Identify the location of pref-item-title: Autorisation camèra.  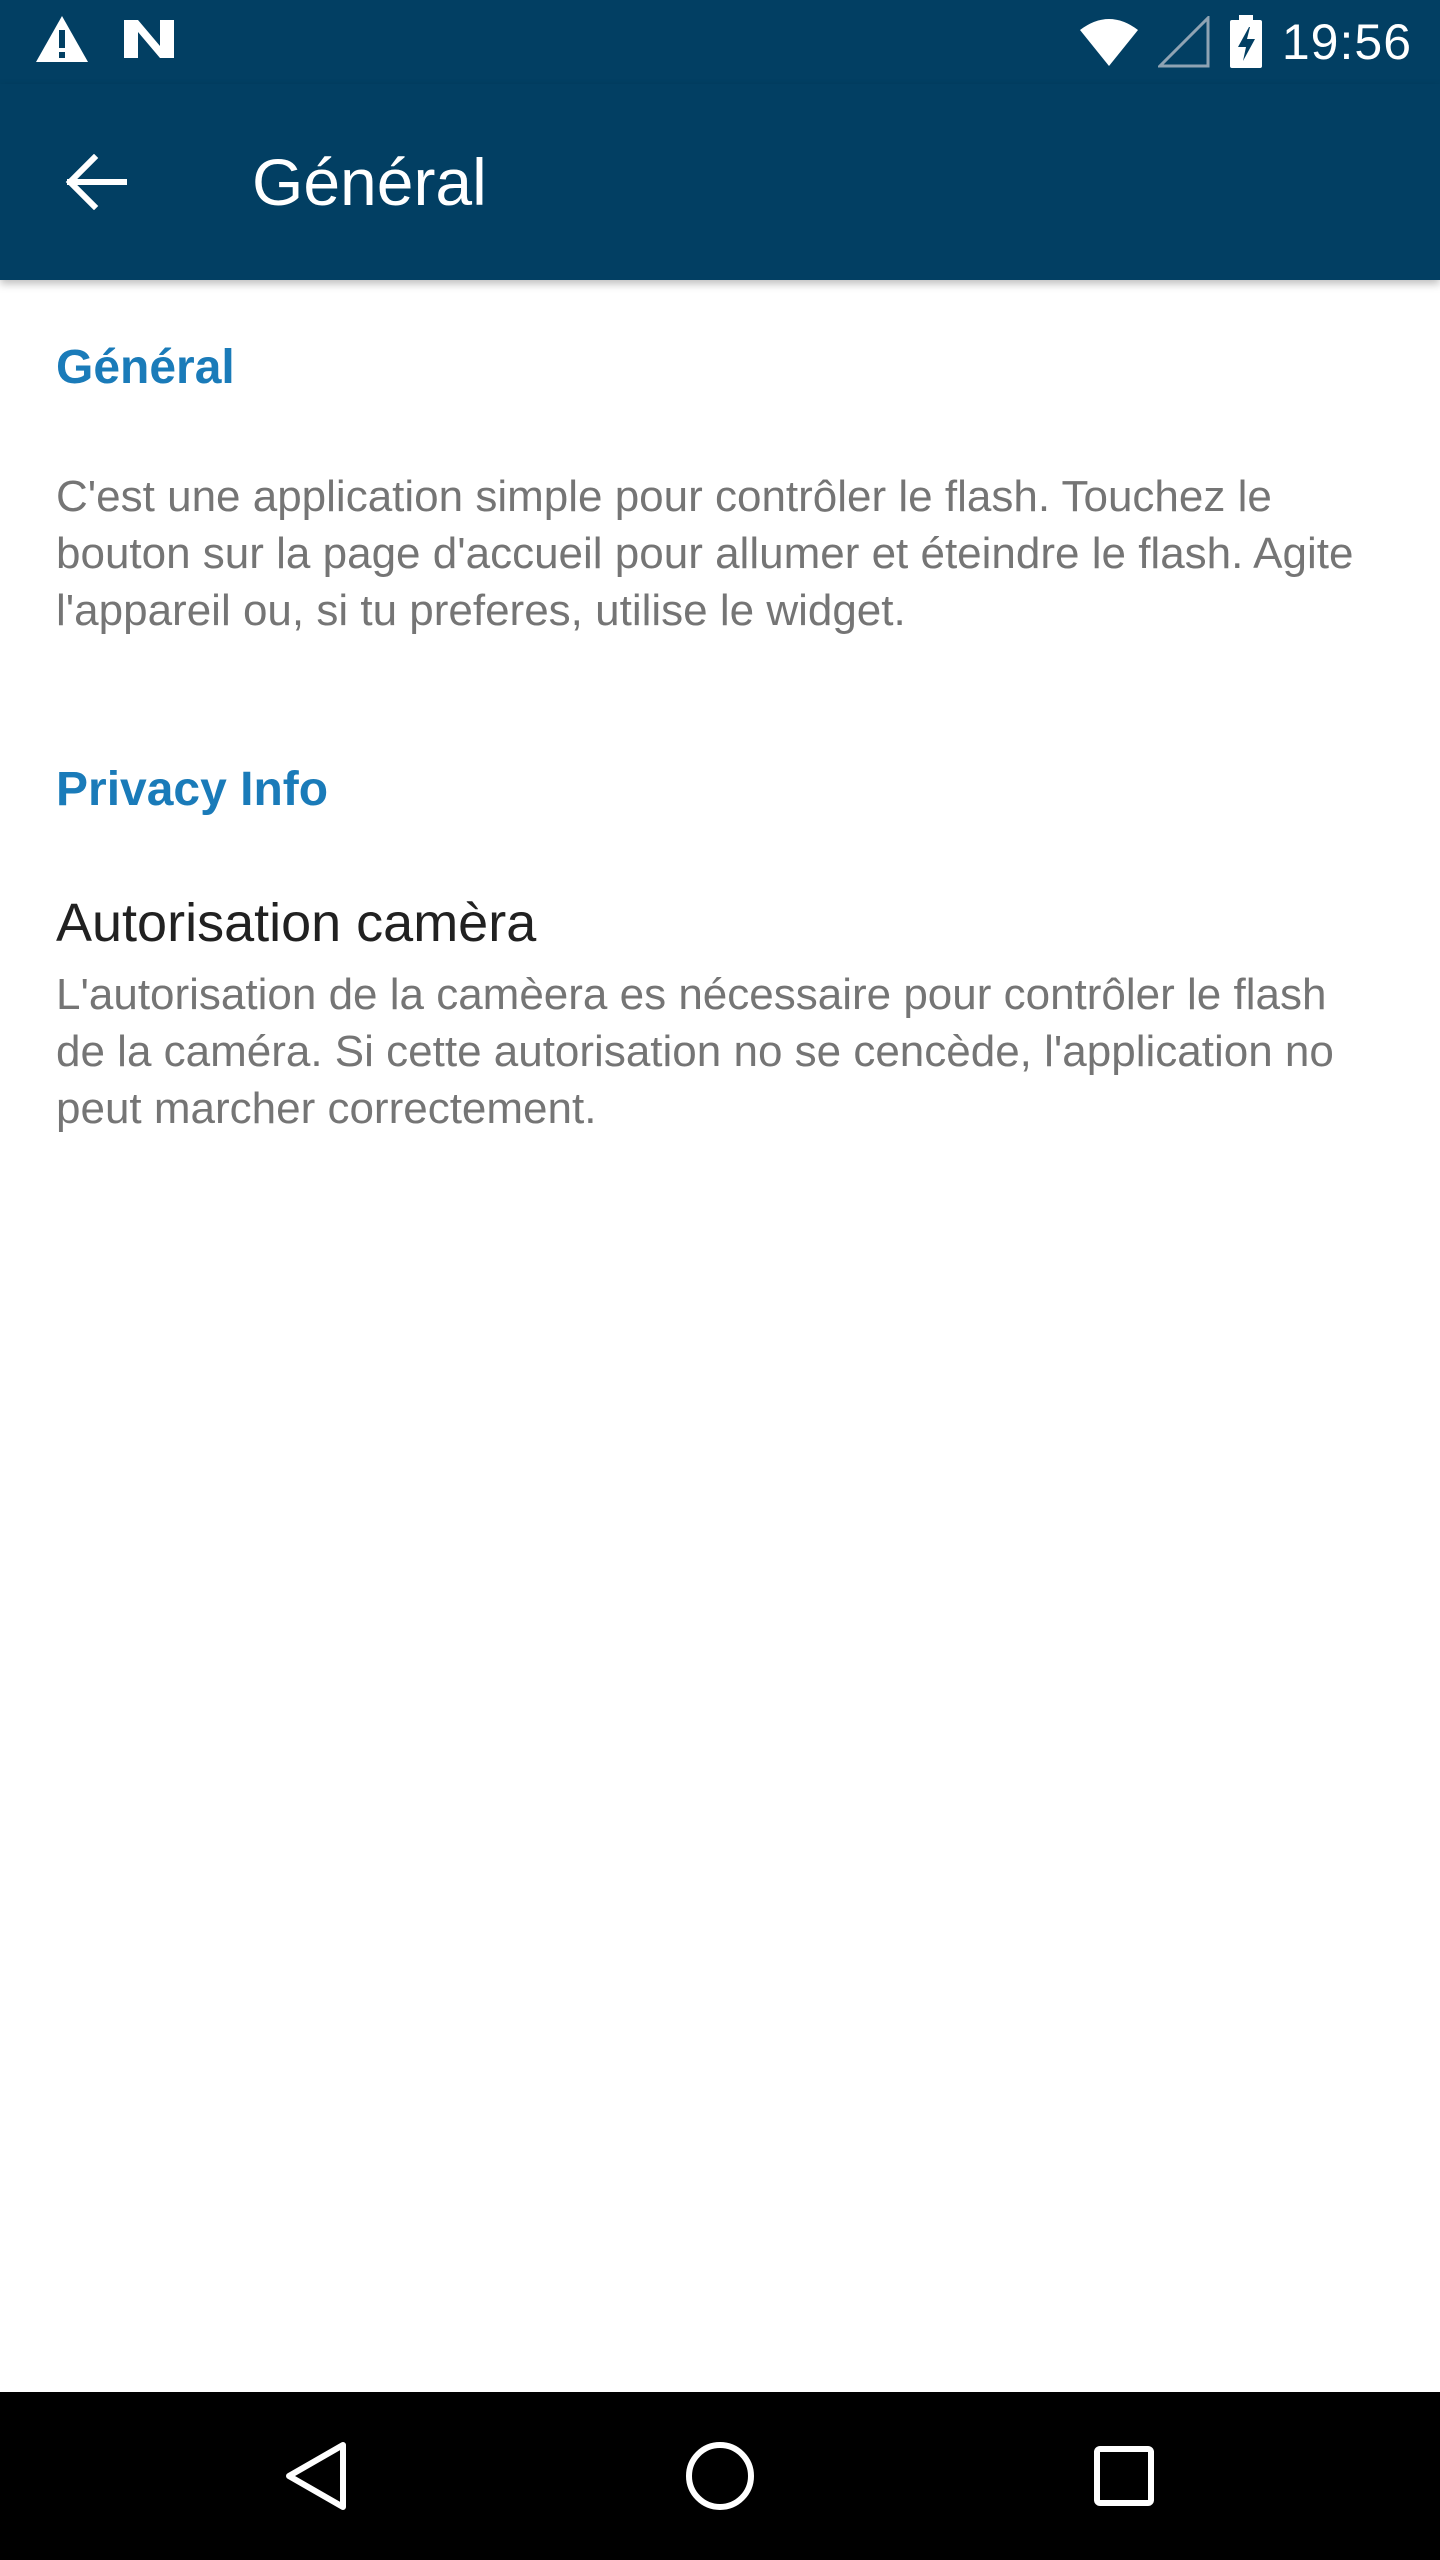
(296, 923).